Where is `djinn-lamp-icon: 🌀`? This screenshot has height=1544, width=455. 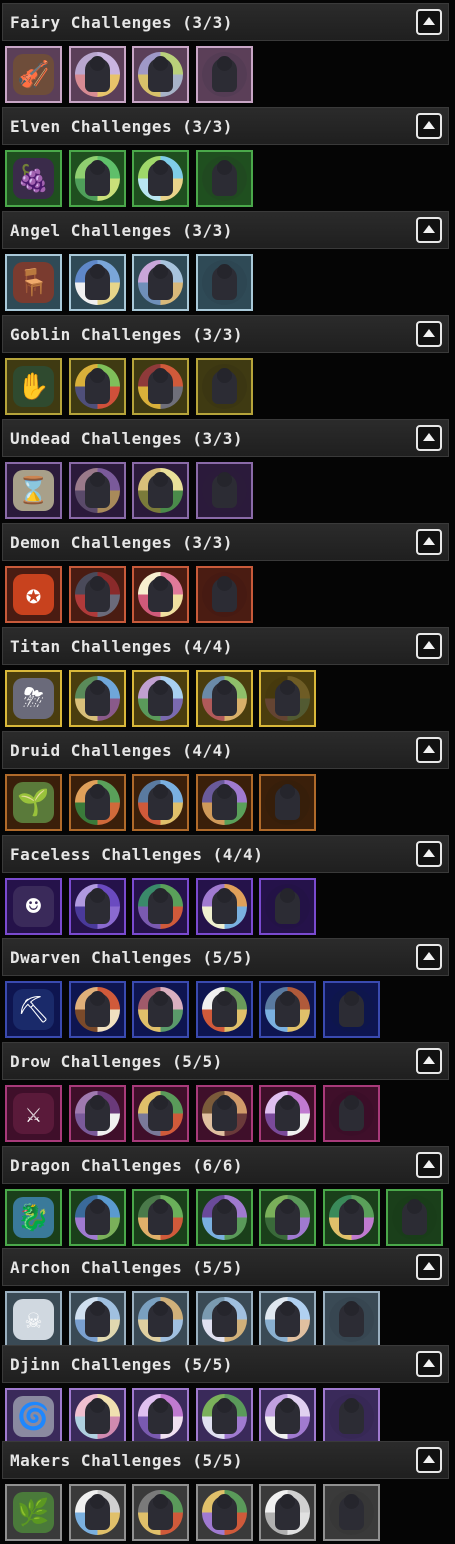
djinn-lamp-icon: 🌀 is located at coordinates (33, 1416).